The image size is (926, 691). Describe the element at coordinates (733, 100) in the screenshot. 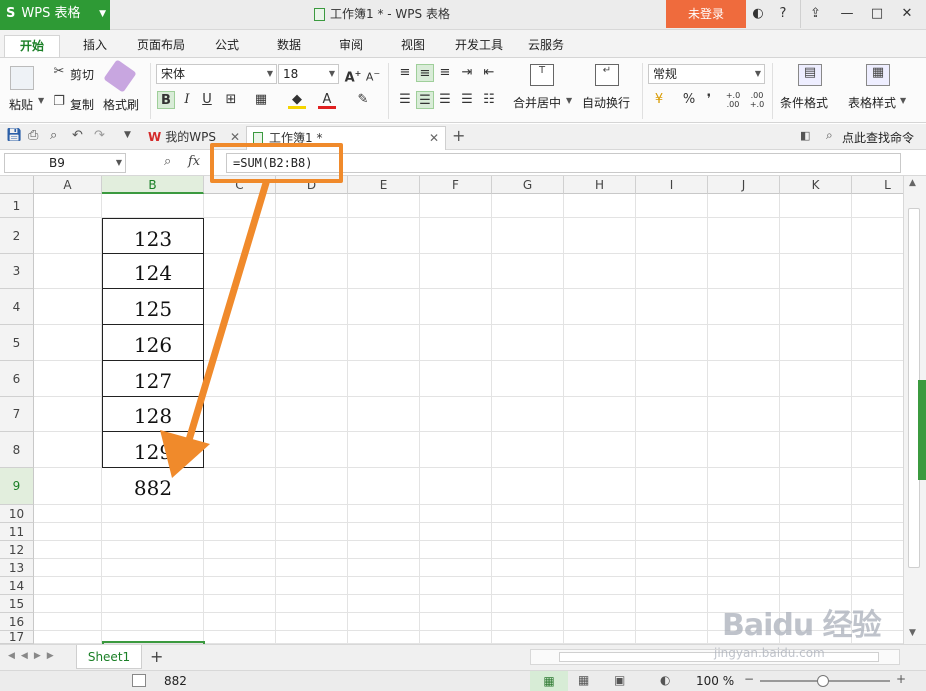

I see `increase-decimal-button: +.0 .00` at that location.